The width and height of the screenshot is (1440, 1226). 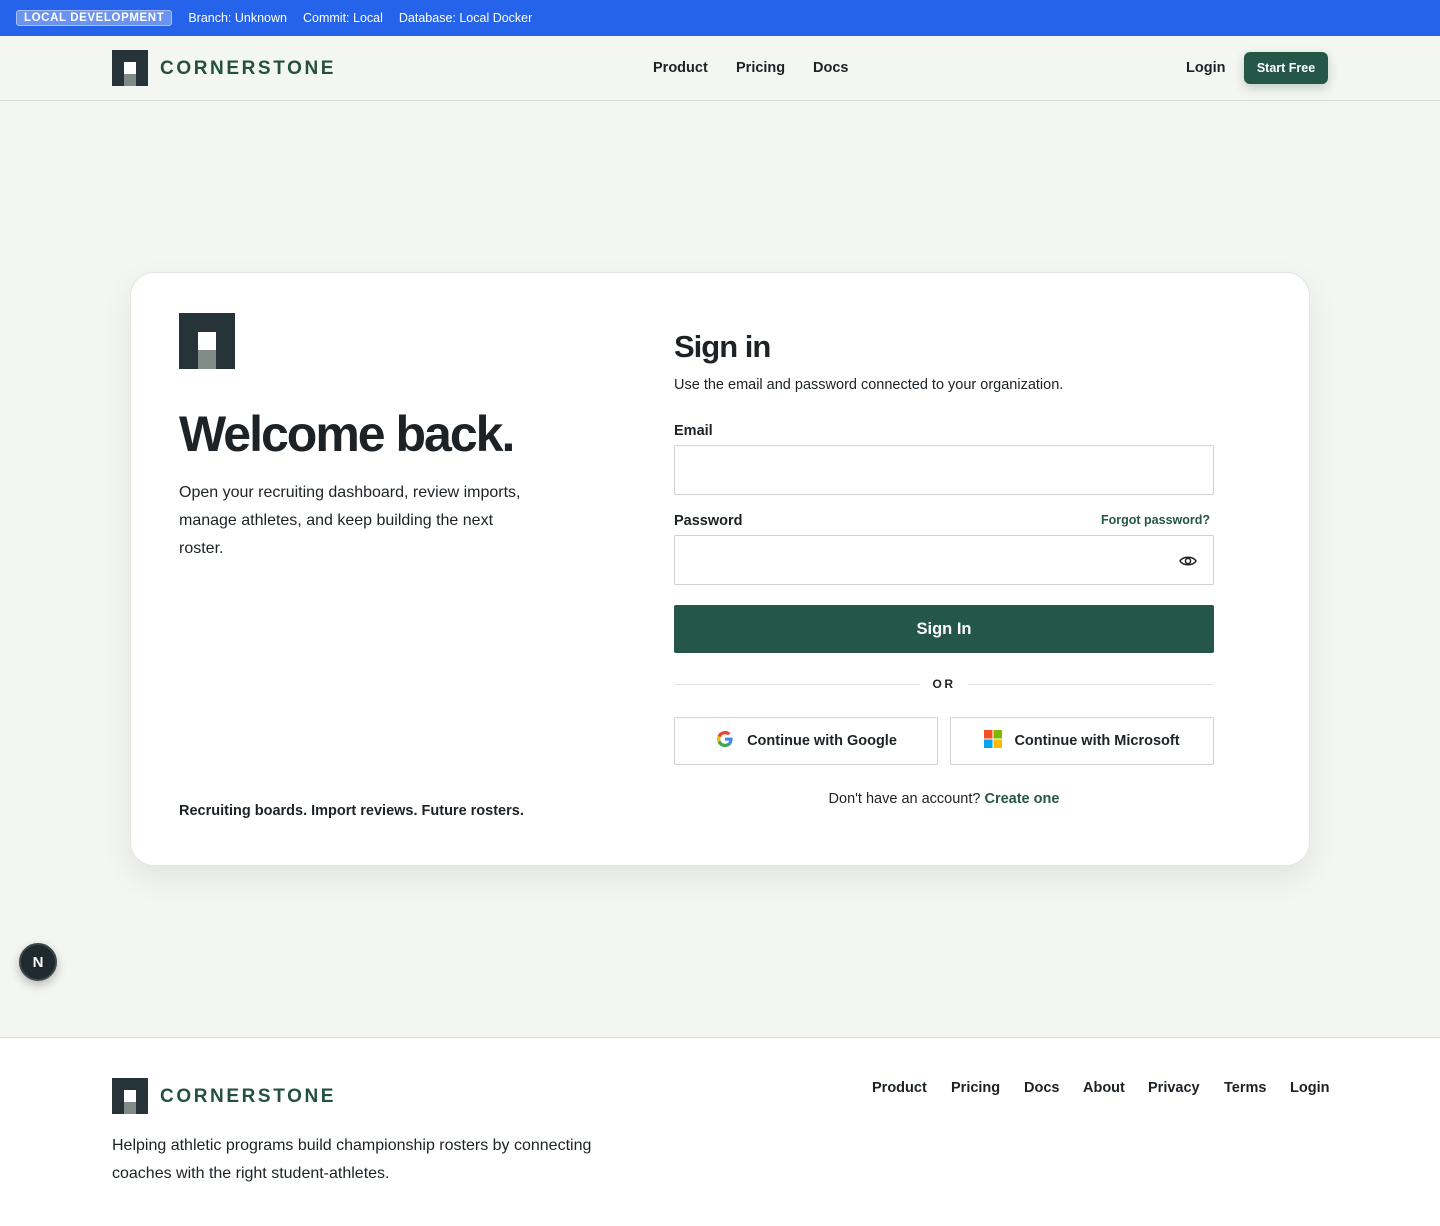 What do you see at coordinates (1174, 1088) in the screenshot?
I see `footer-link-privacy: Privacy` at bounding box center [1174, 1088].